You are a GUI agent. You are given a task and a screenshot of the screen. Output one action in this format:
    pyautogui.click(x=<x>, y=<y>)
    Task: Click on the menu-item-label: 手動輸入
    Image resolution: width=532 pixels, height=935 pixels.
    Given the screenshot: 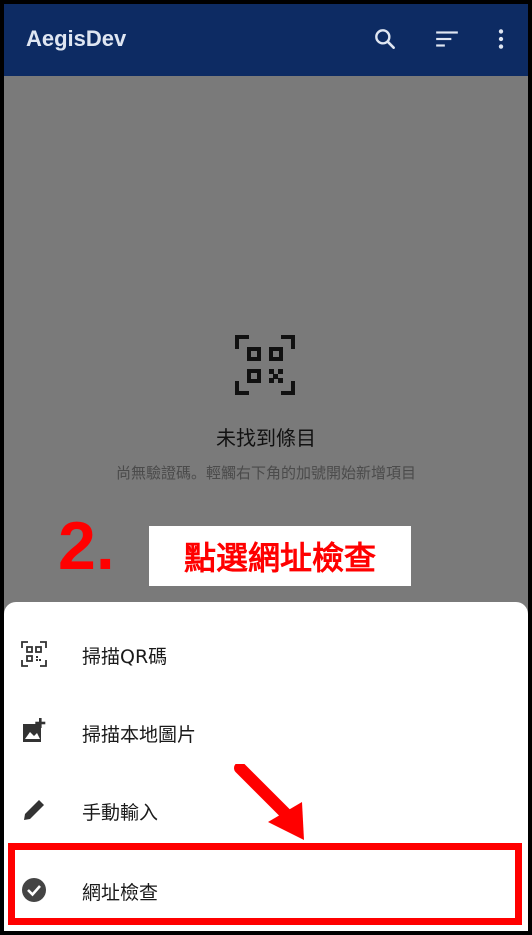 What is the action you would take?
    pyautogui.click(x=120, y=813)
    